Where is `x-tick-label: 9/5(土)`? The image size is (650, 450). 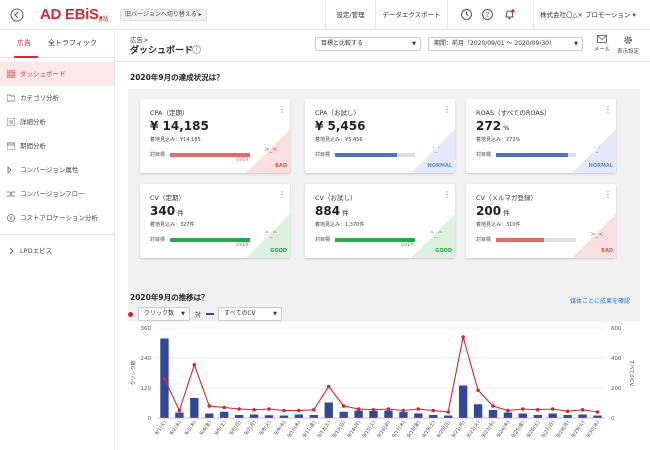
x-tick-label: 9/5(土) is located at coordinates (220, 427).